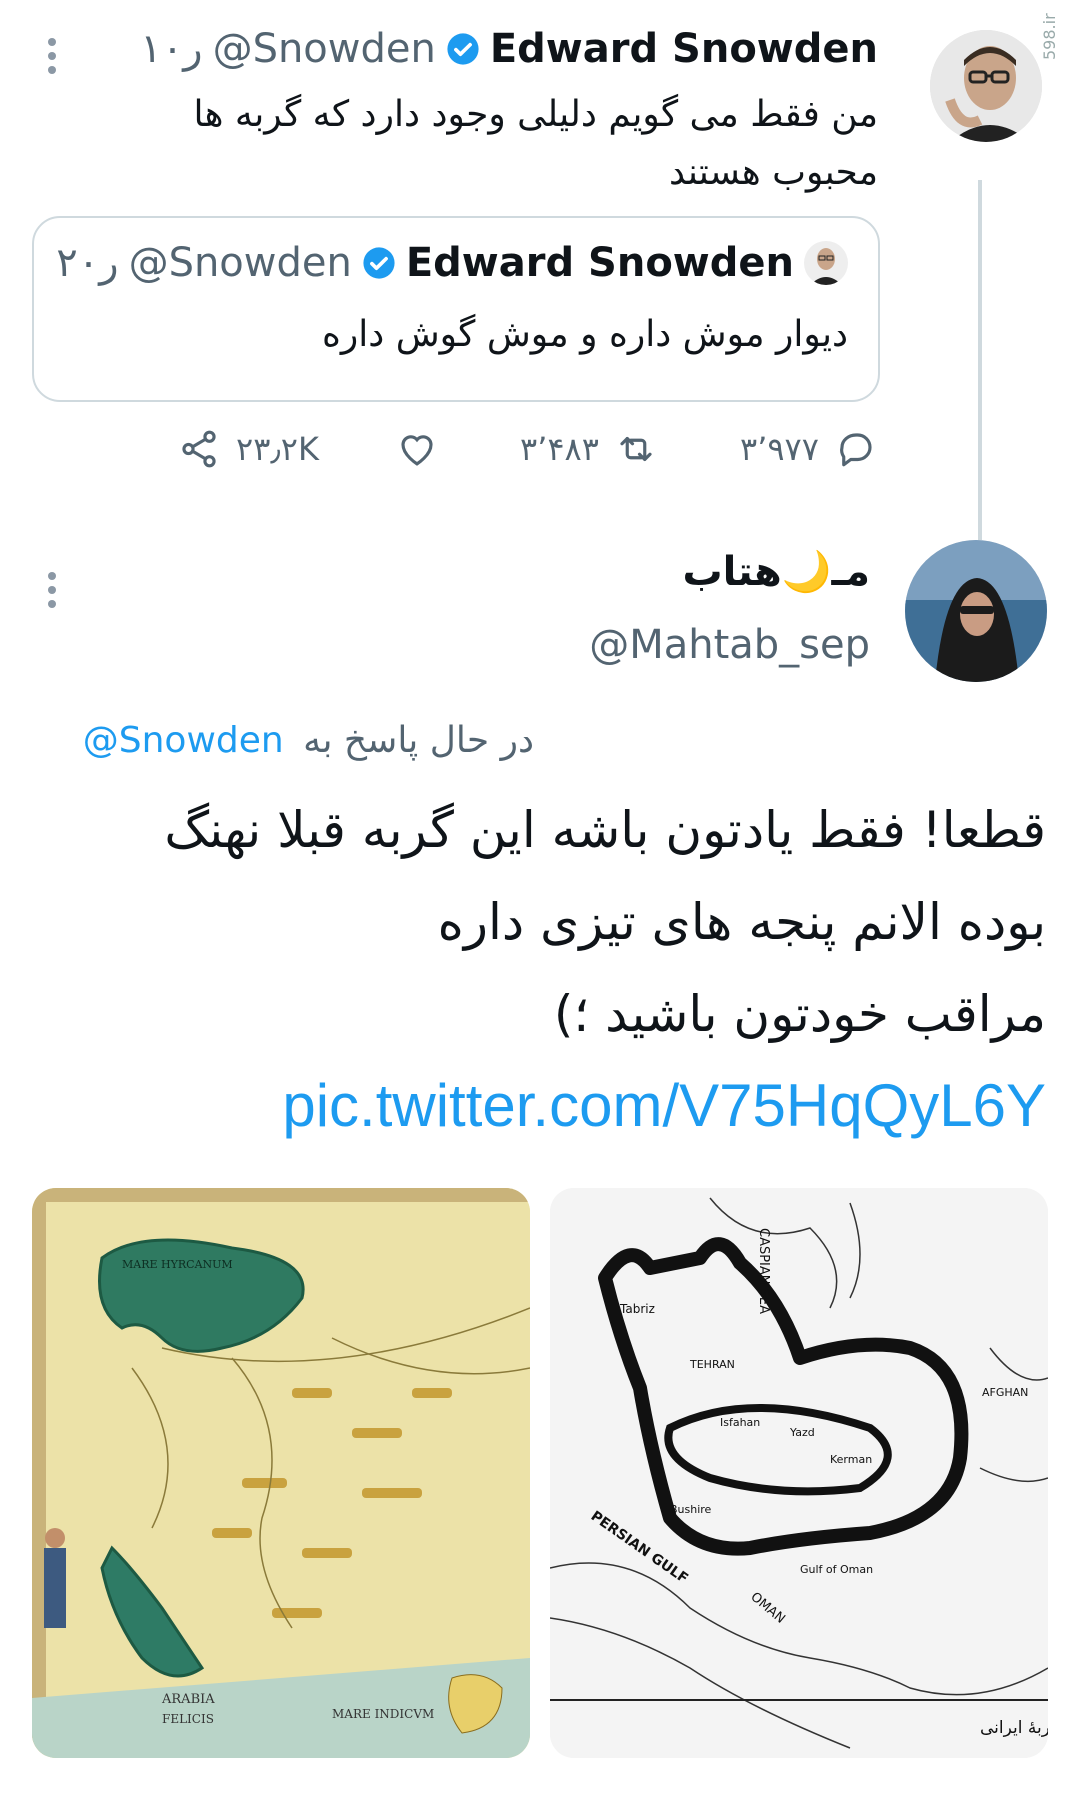 This screenshot has height=1796, width=1080. What do you see at coordinates (324, 49) in the screenshot?
I see `tweet1-handle: @Snowden` at bounding box center [324, 49].